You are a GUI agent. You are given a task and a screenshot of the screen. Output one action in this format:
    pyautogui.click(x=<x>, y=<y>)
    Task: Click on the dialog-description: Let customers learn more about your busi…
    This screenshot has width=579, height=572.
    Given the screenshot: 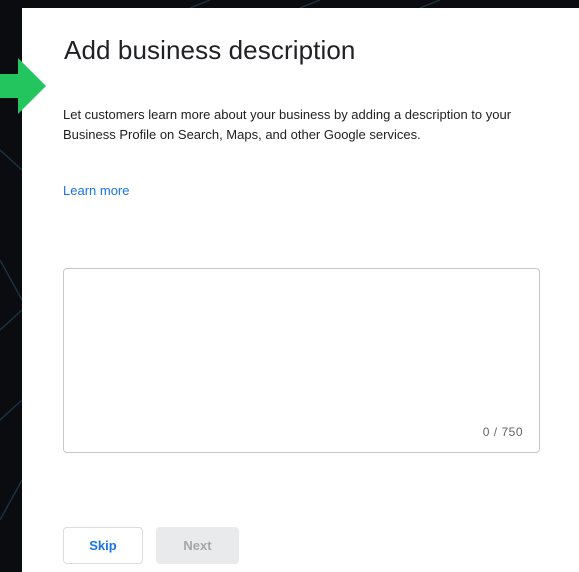 What is the action you would take?
    pyautogui.click(x=287, y=124)
    